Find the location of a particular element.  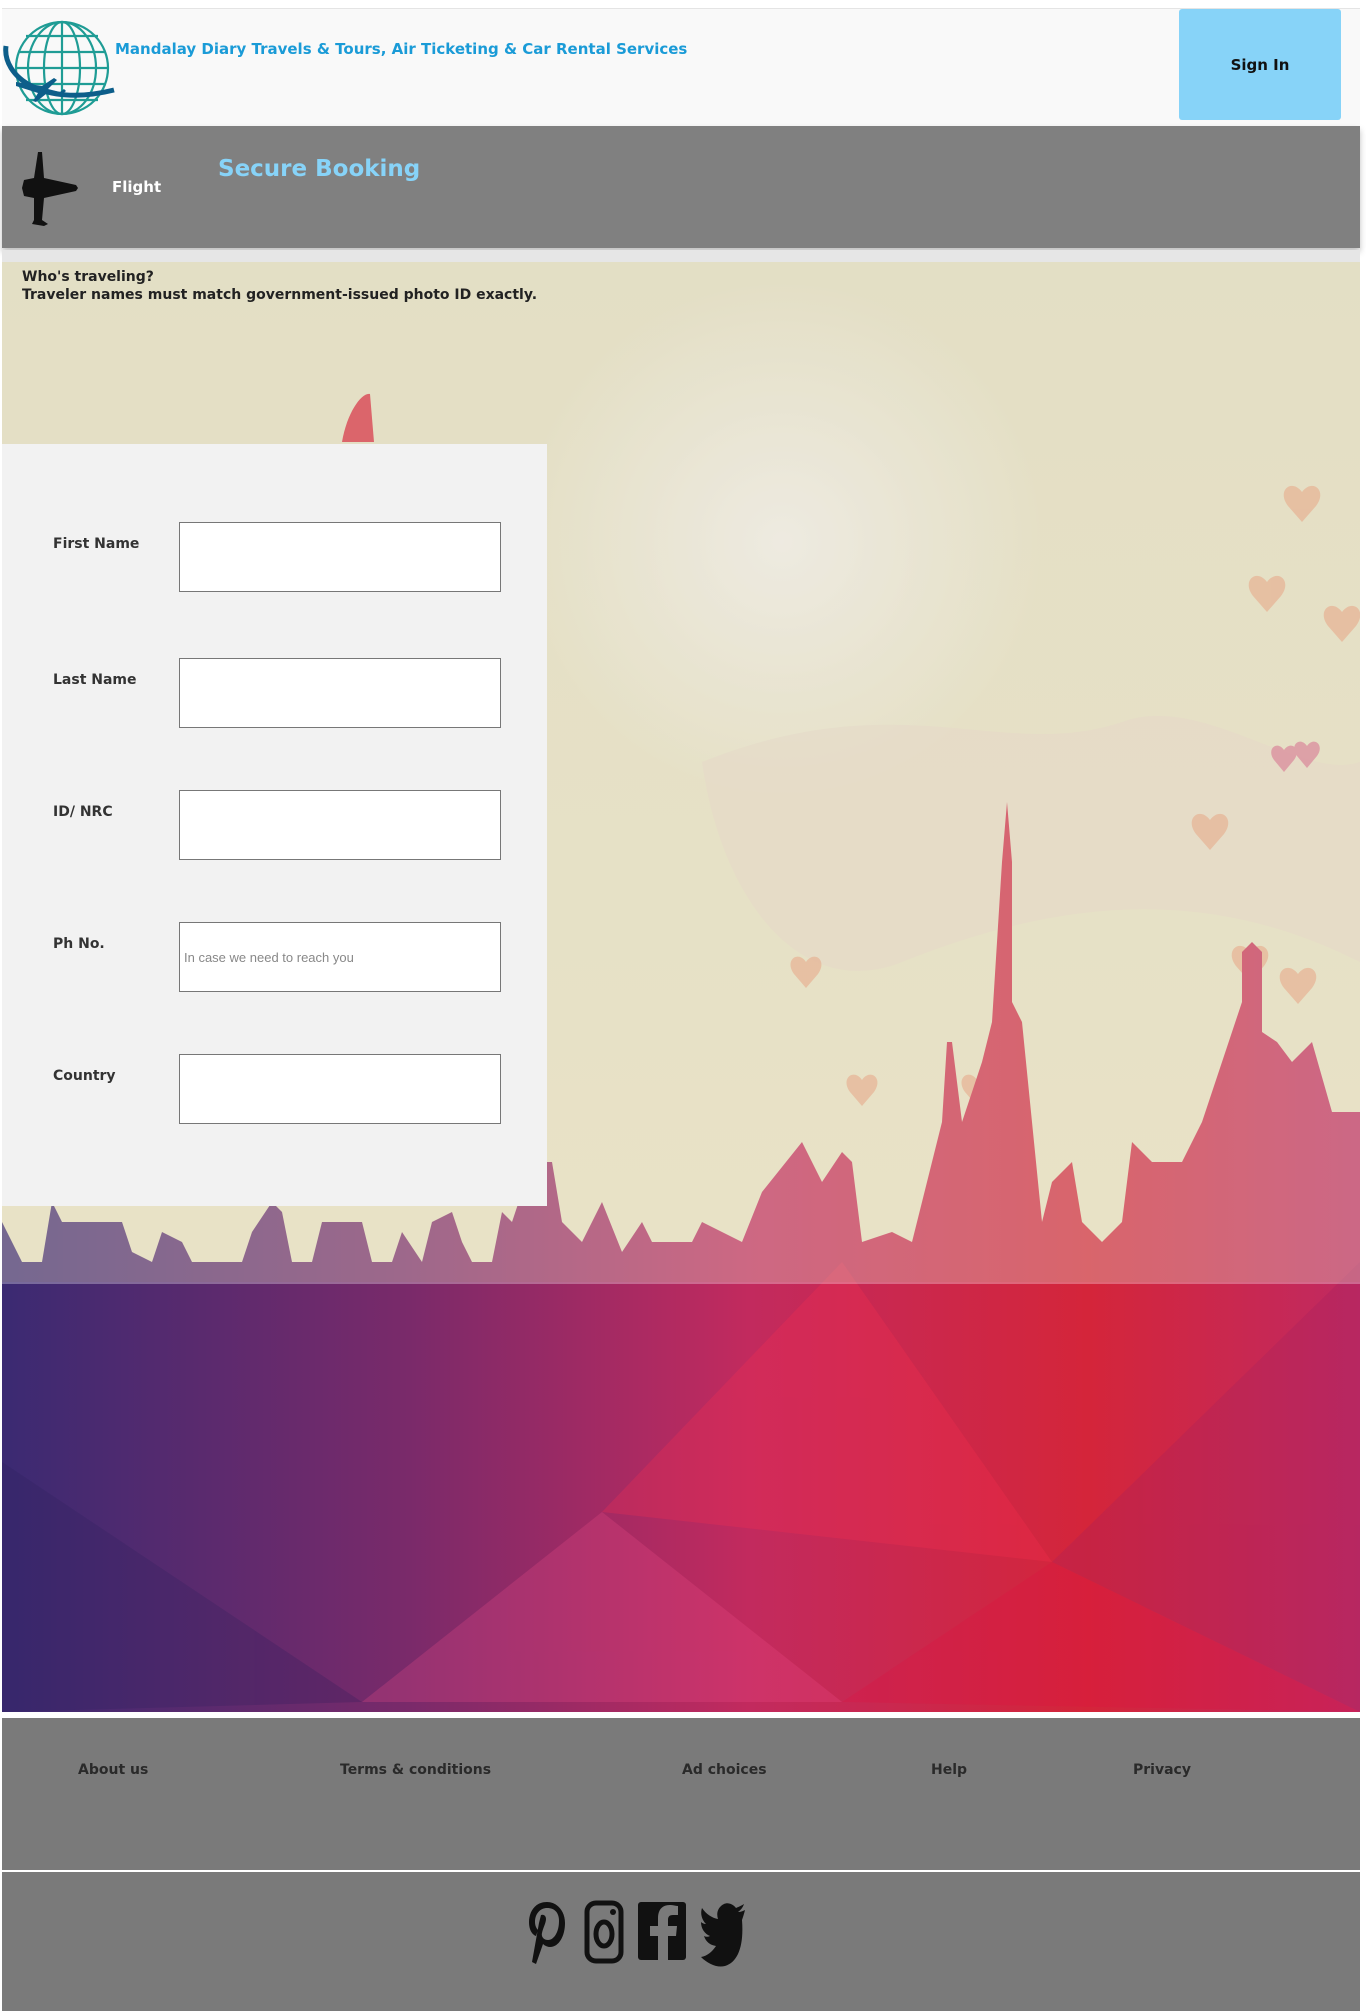

first-name-row: First Name is located at coordinates (274, 558).